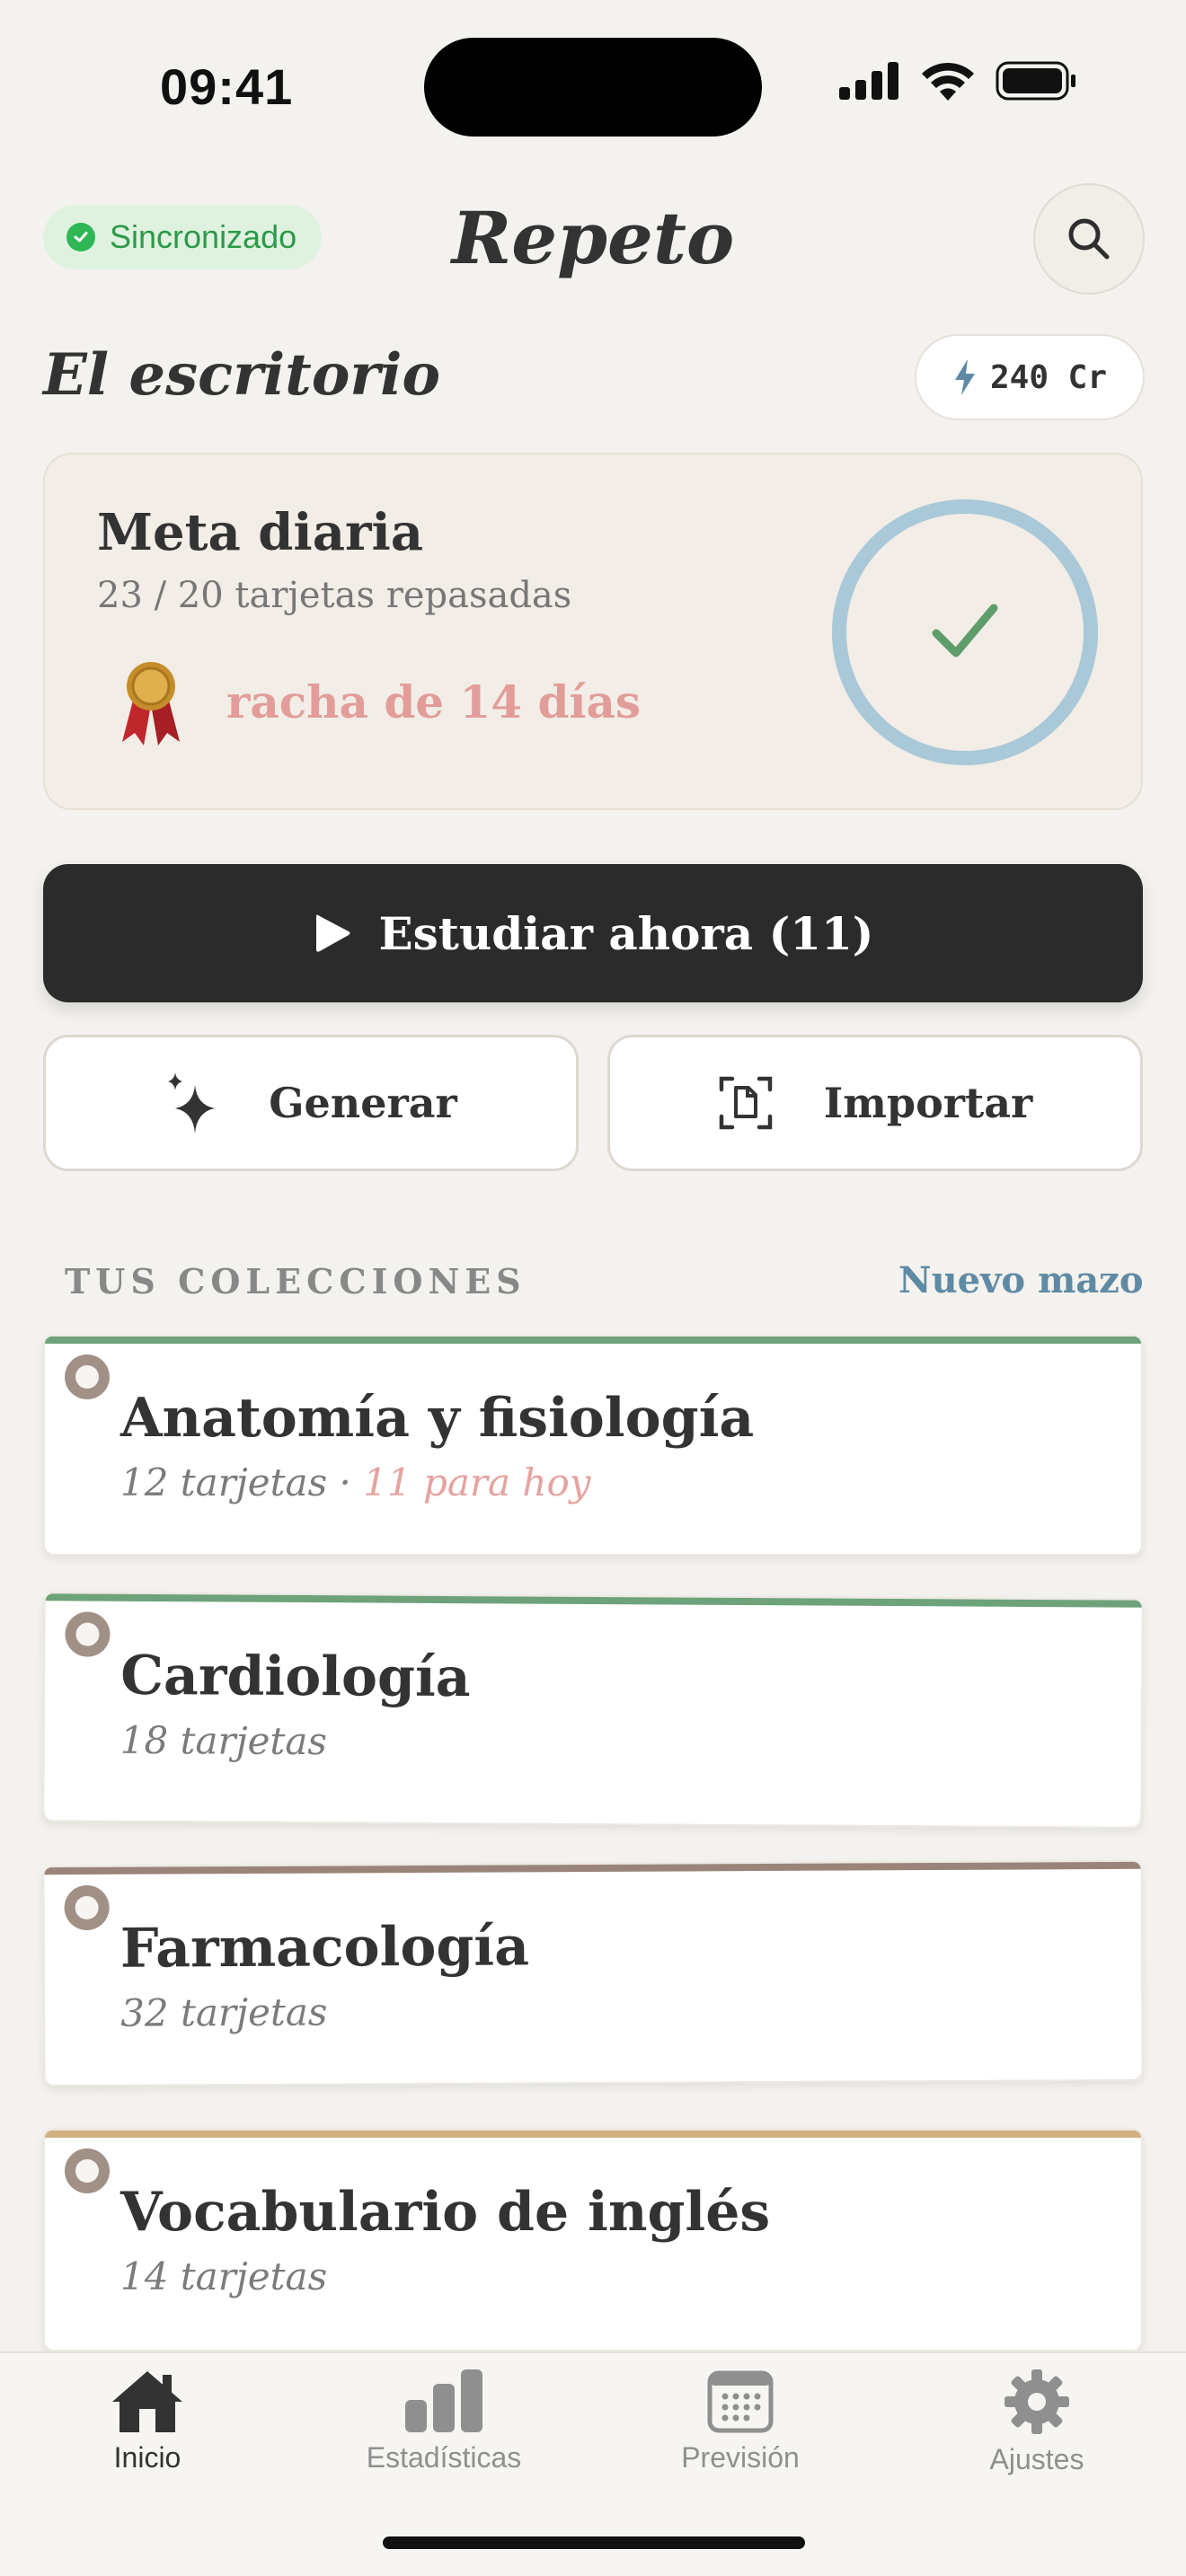  I want to click on search-icon, so click(1089, 239).